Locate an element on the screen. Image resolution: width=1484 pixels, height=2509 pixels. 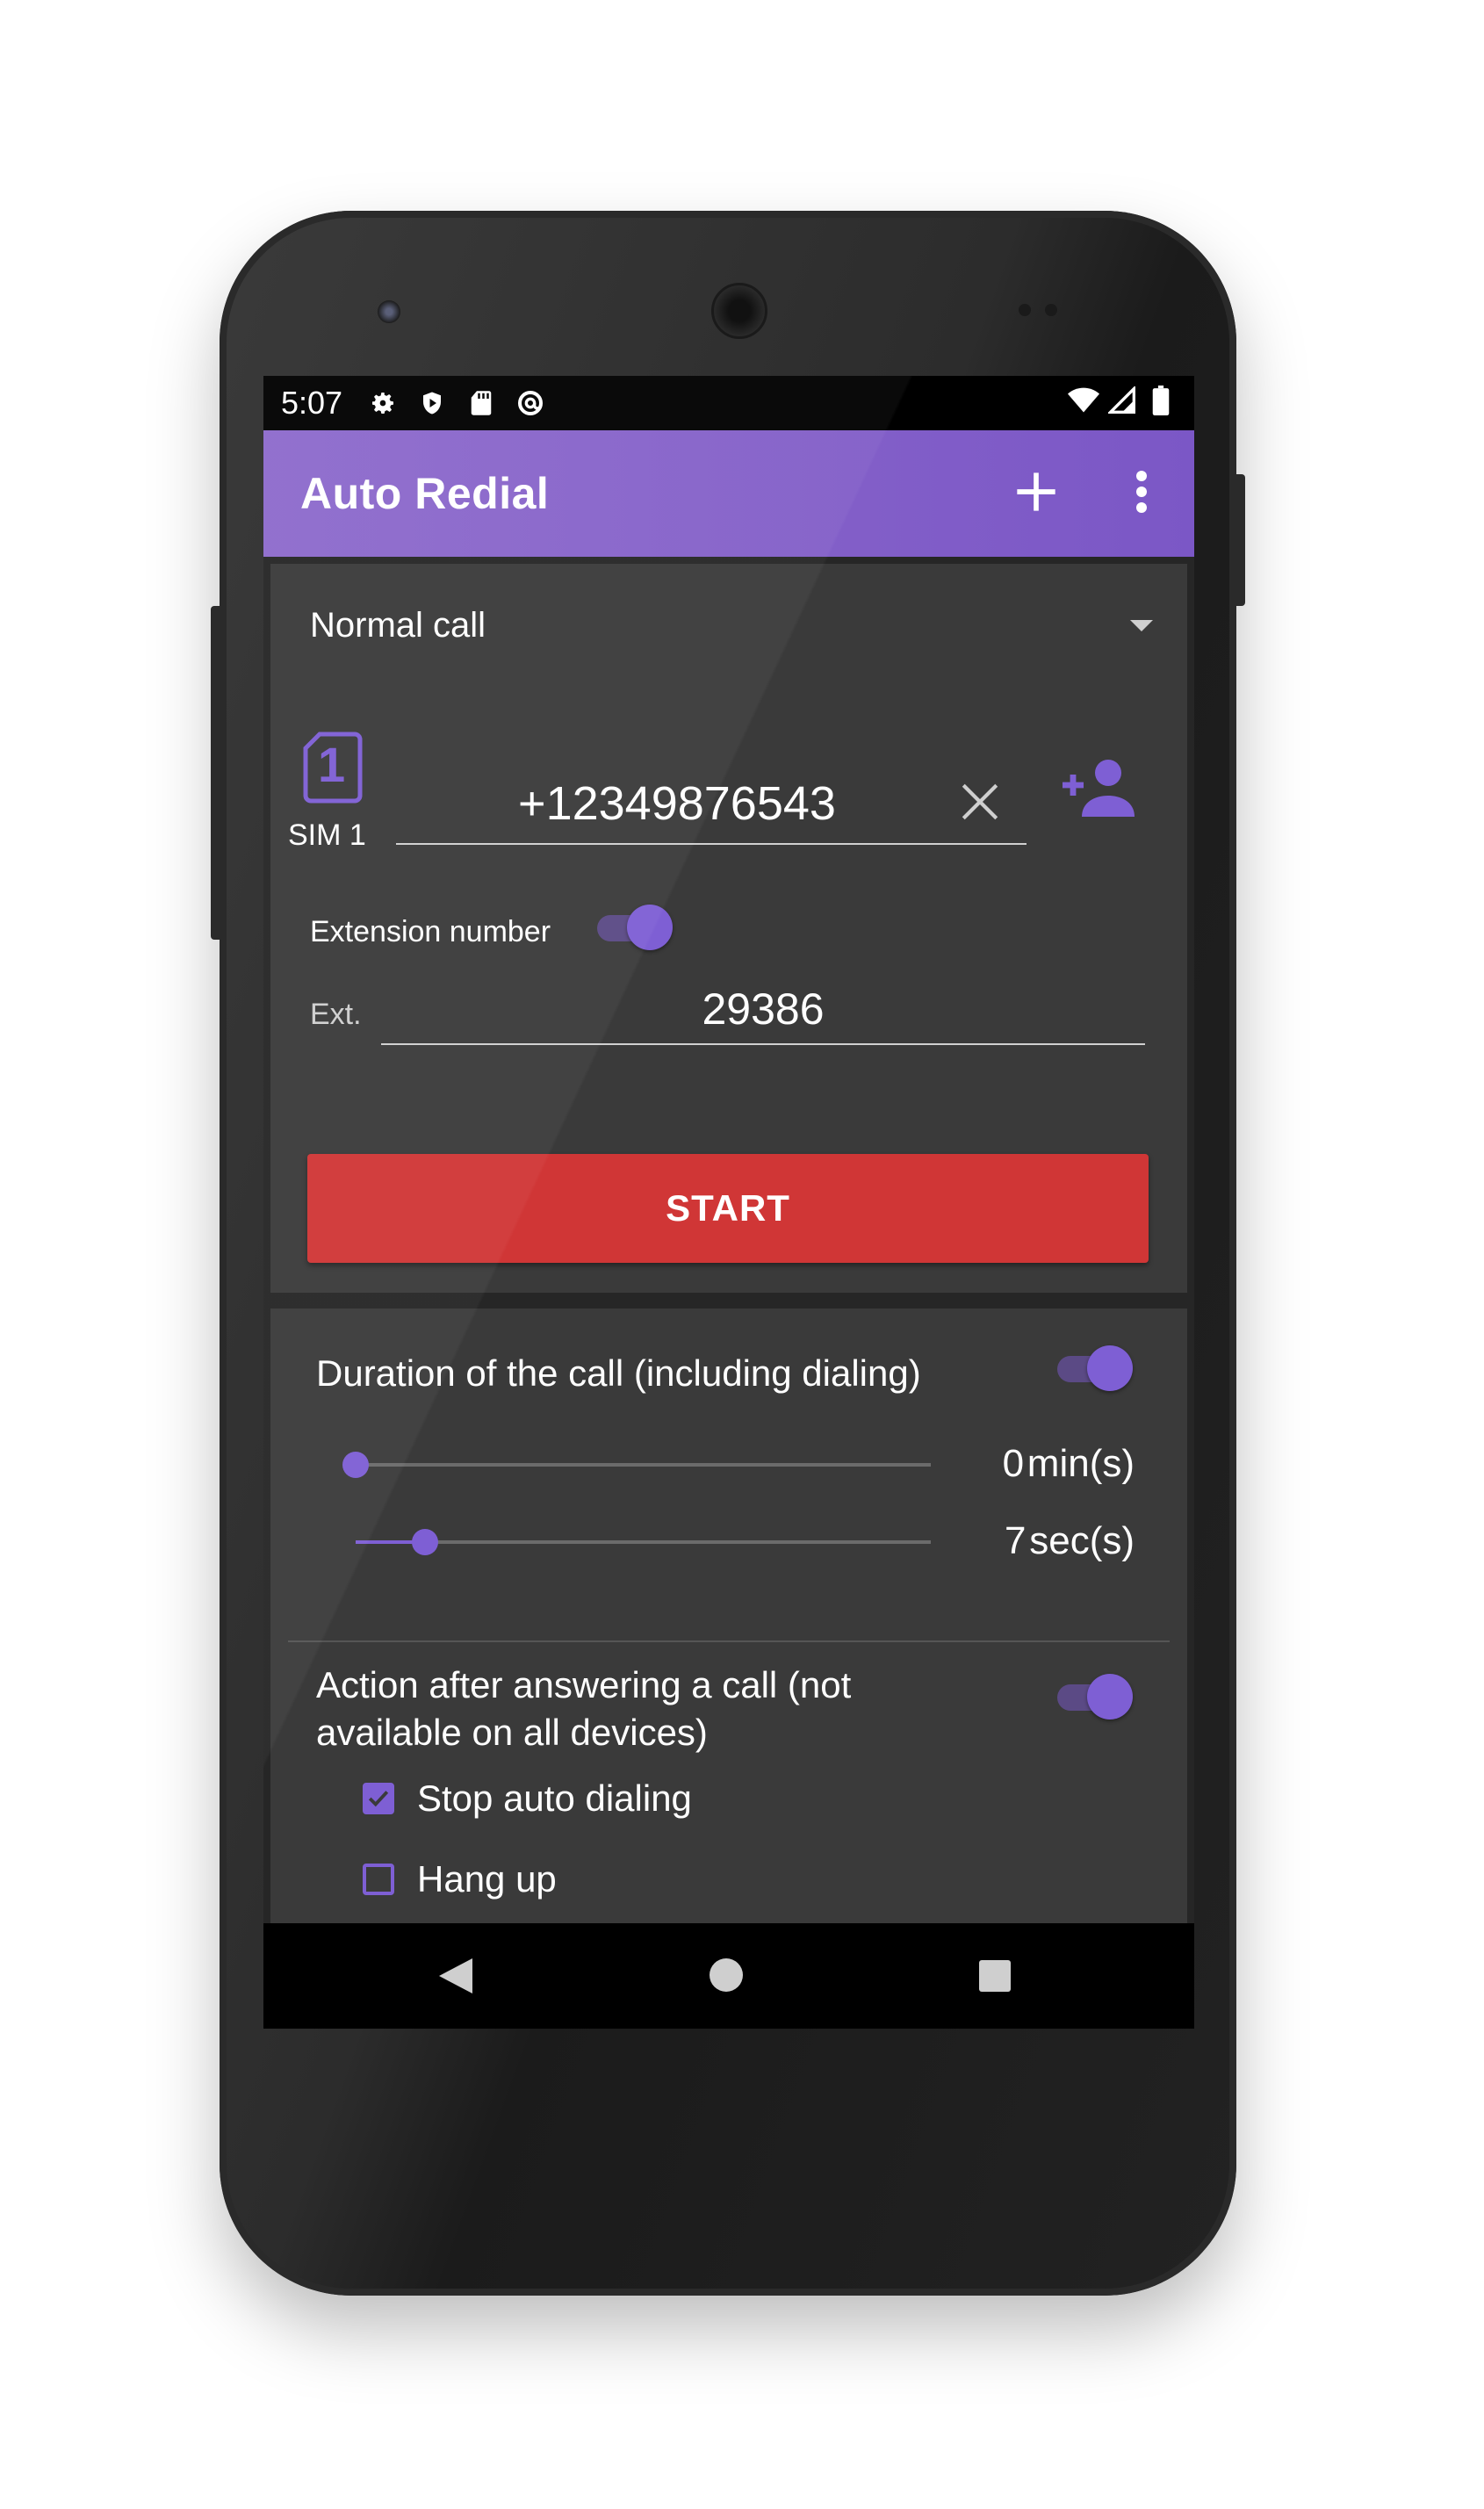
sim-number: 1 is located at coordinates (332, 764).